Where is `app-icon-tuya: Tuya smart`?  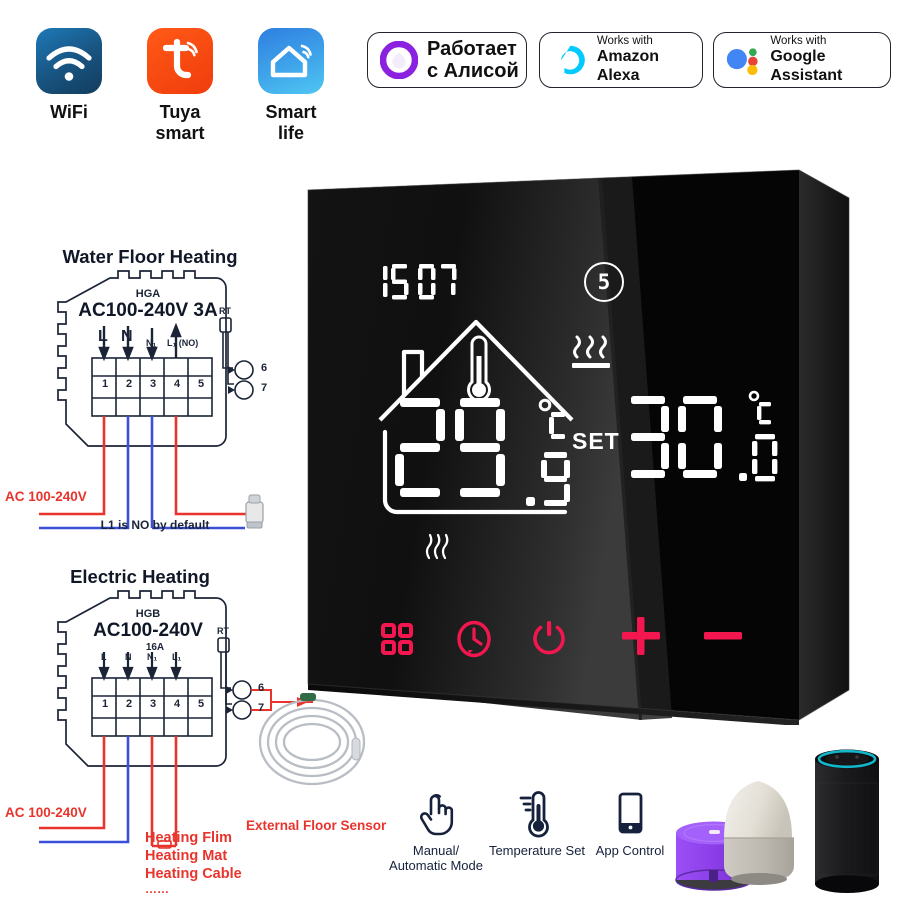 app-icon-tuya: Tuya smart is located at coordinates (180, 85).